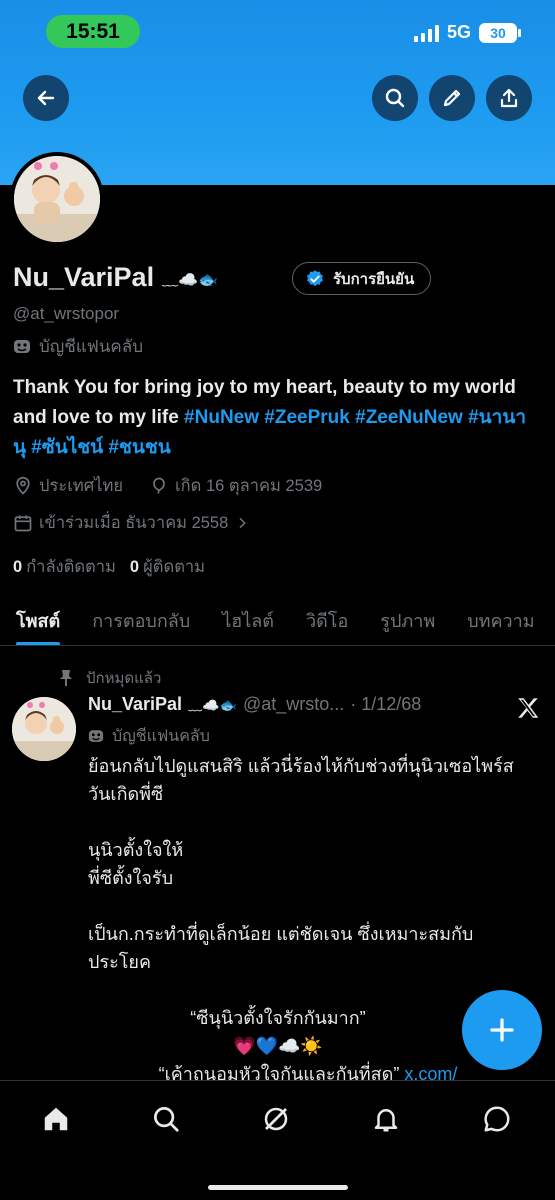  I want to click on bell-icon, so click(386, 1120).